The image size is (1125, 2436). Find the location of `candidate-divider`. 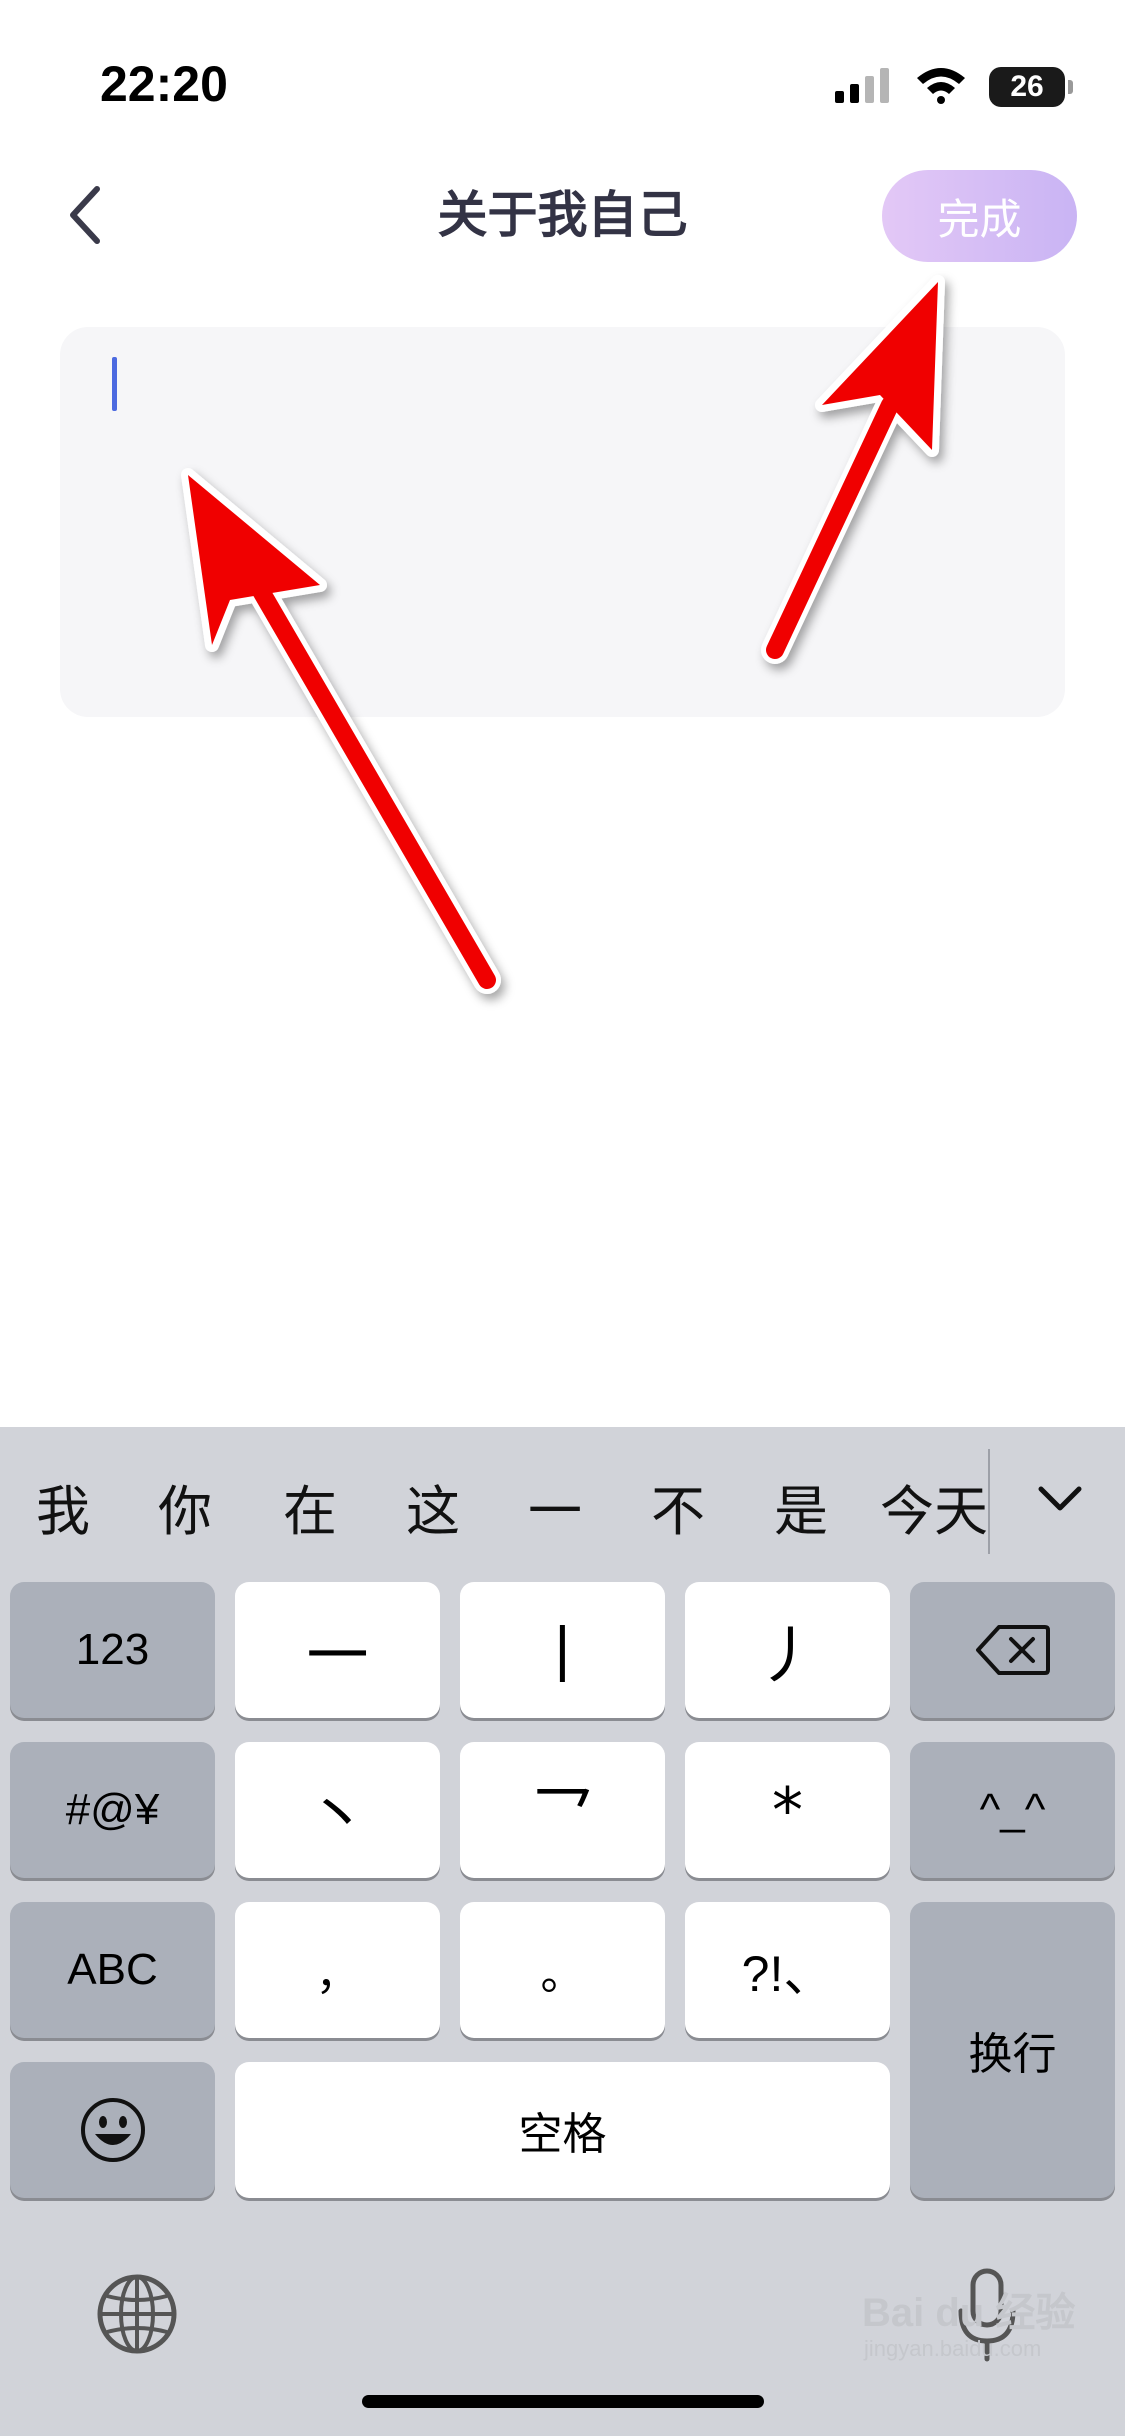

candidate-divider is located at coordinates (989, 1501).